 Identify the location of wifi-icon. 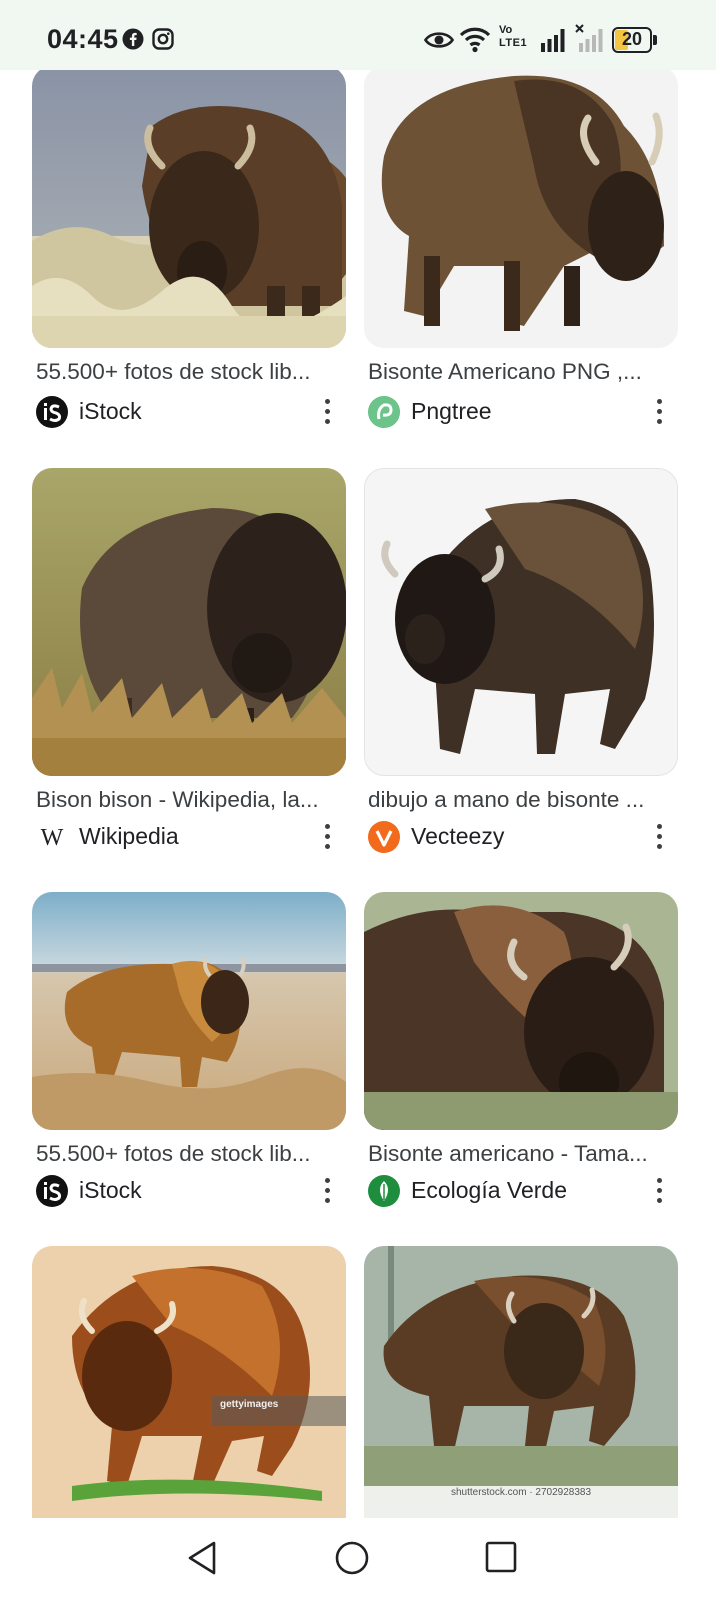
(475, 41).